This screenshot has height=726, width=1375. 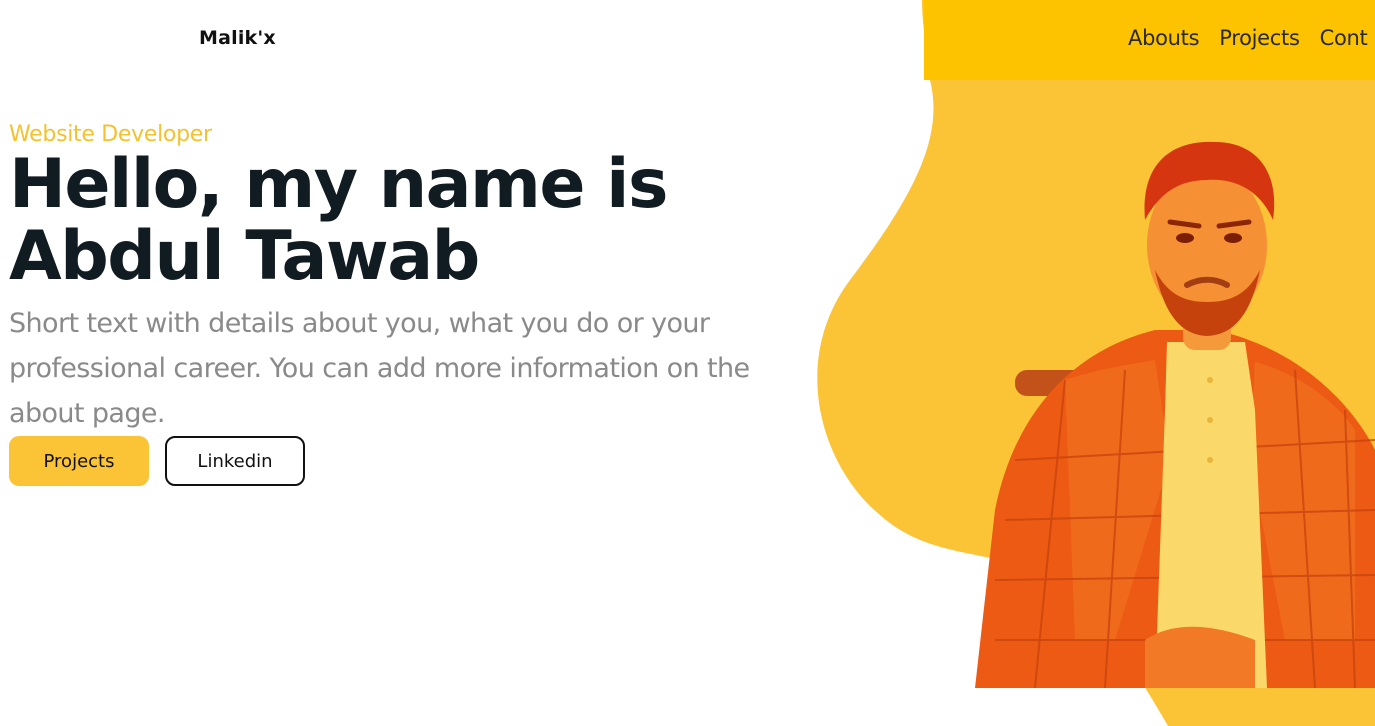 I want to click on hero-actions: Projects Linkedin, so click(x=409, y=461).